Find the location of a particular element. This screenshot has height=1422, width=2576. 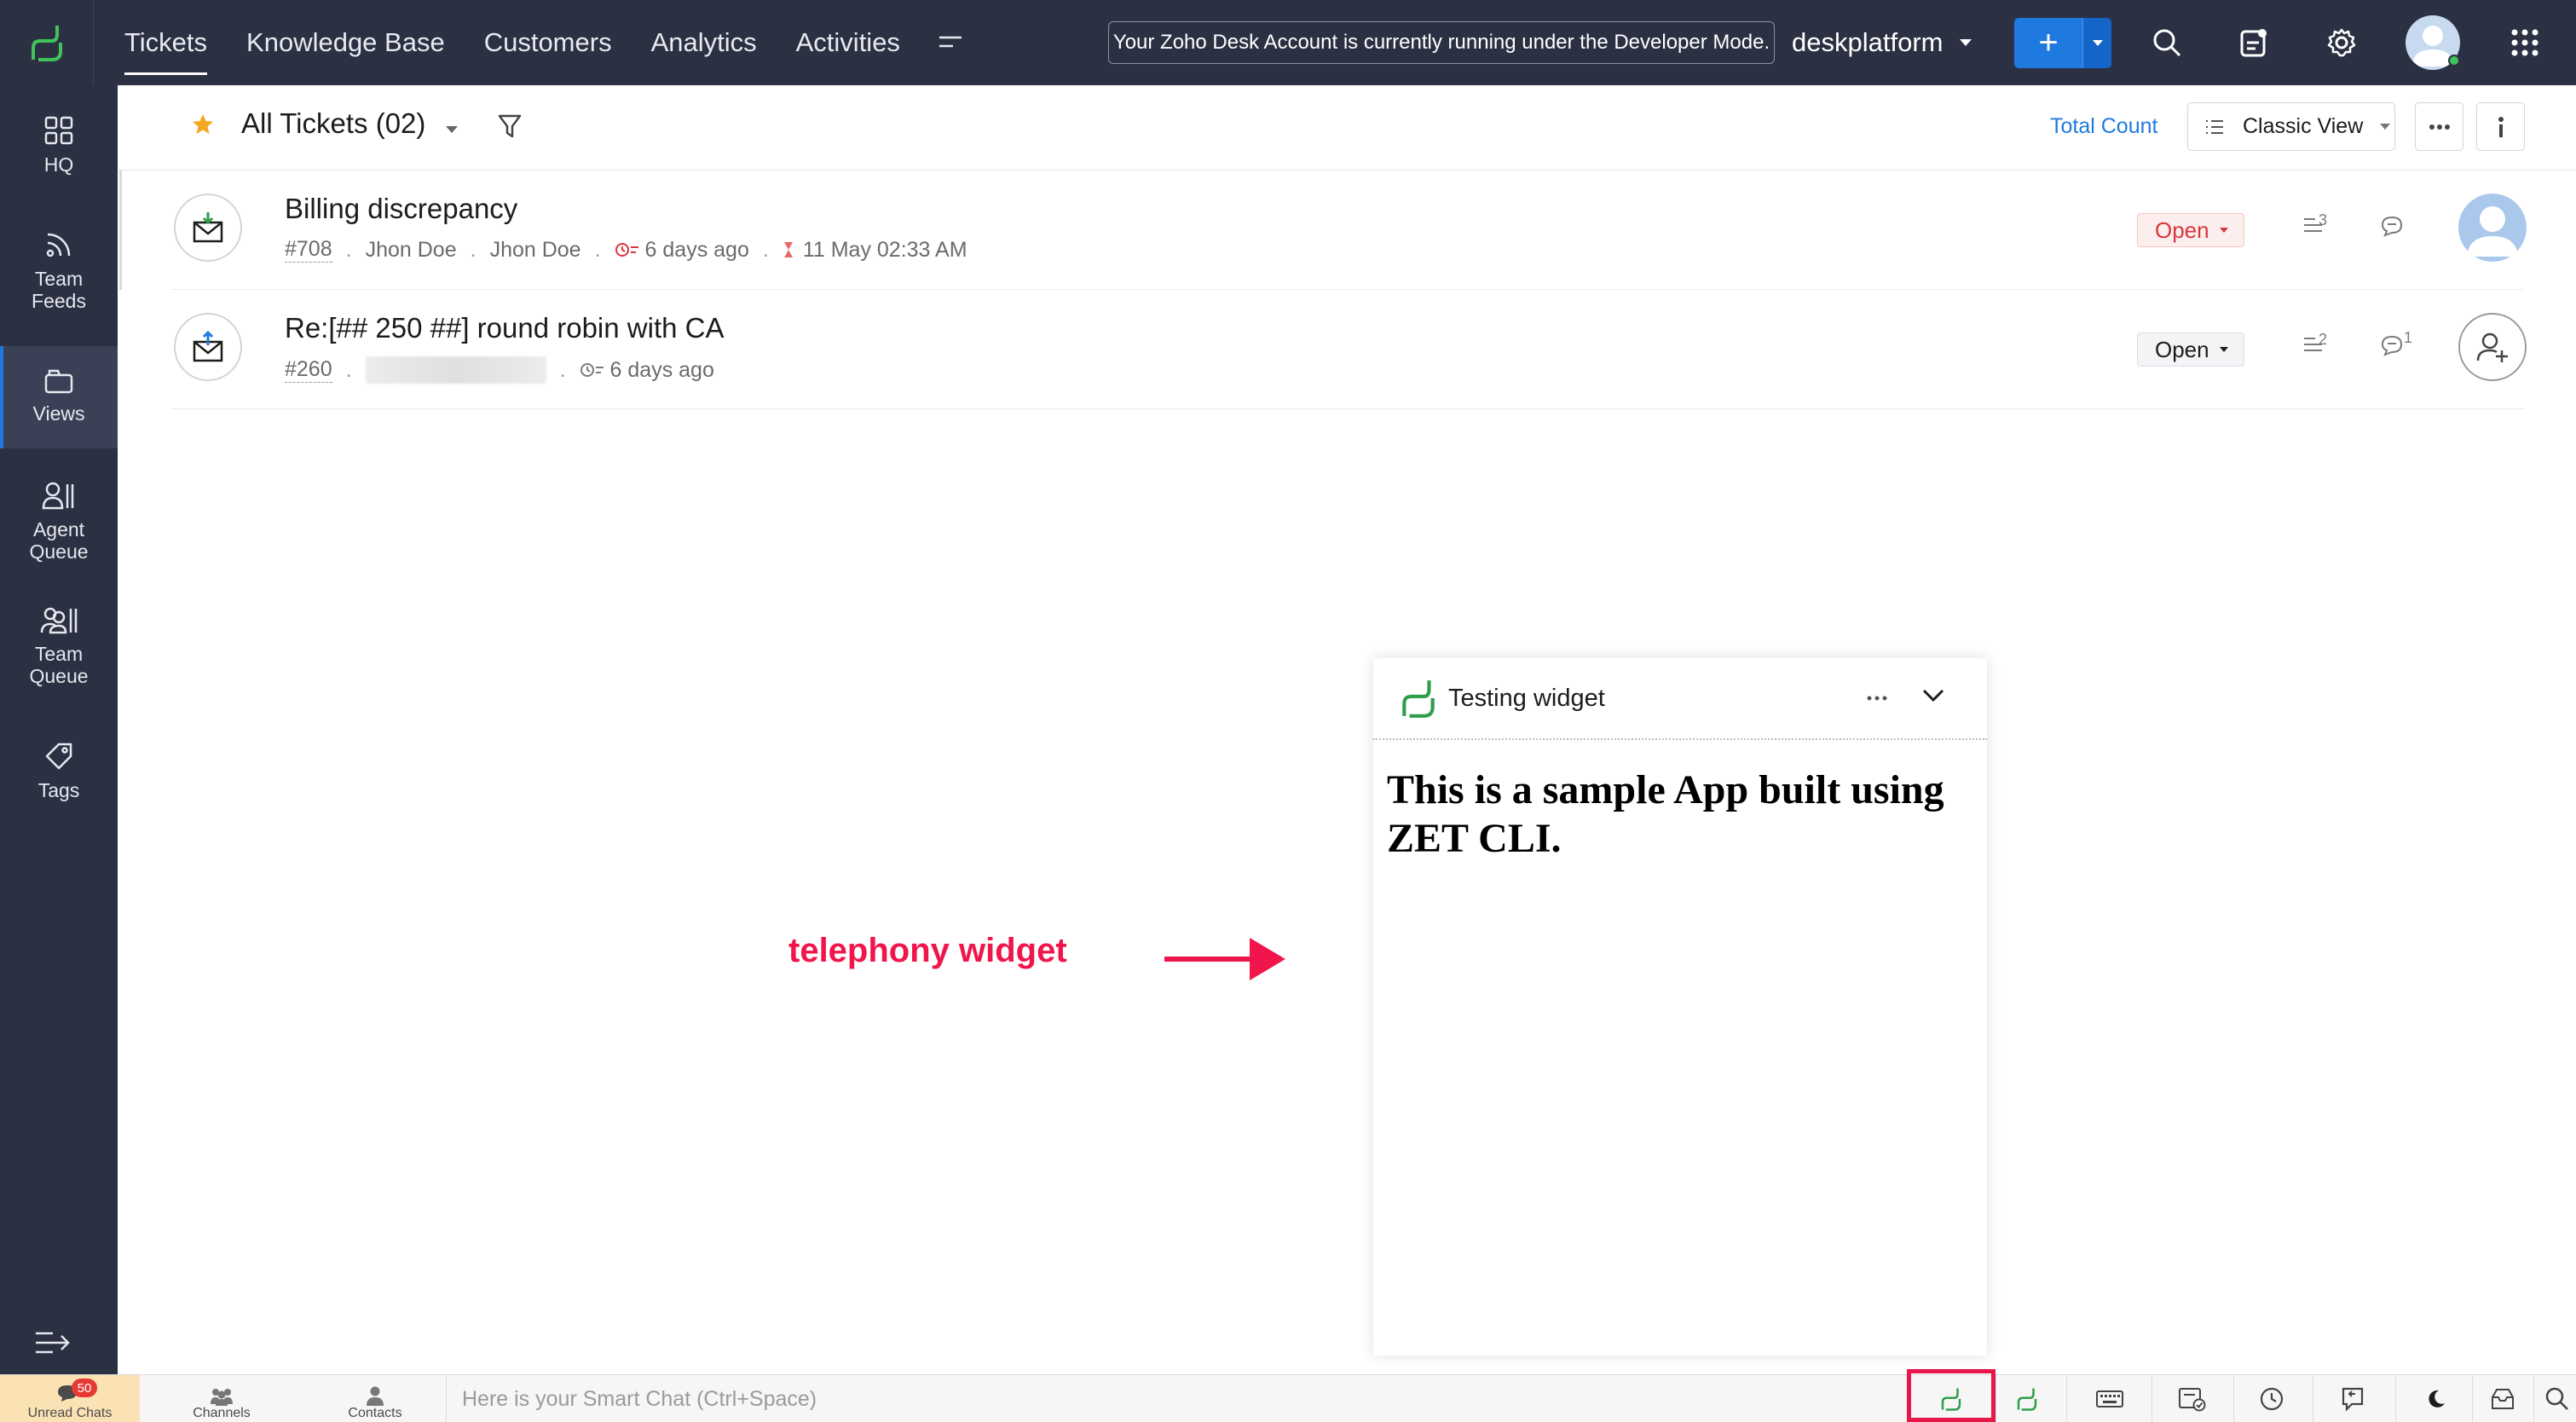

notes-button is located at coordinates (2503, 1399).